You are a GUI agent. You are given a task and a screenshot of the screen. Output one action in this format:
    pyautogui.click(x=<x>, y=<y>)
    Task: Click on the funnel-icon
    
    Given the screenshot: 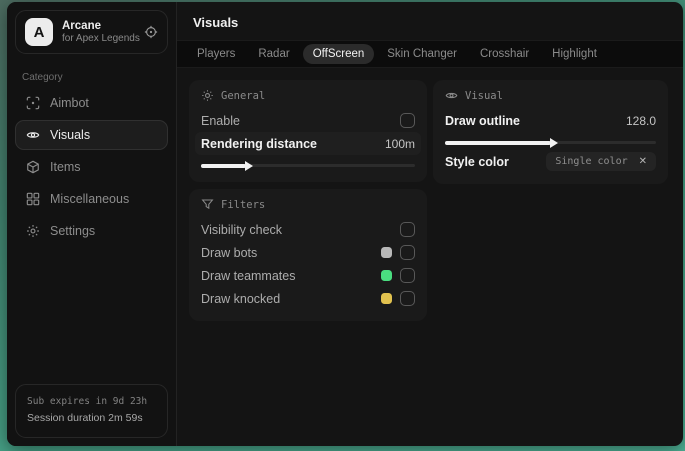 What is the action you would take?
    pyautogui.click(x=207, y=204)
    